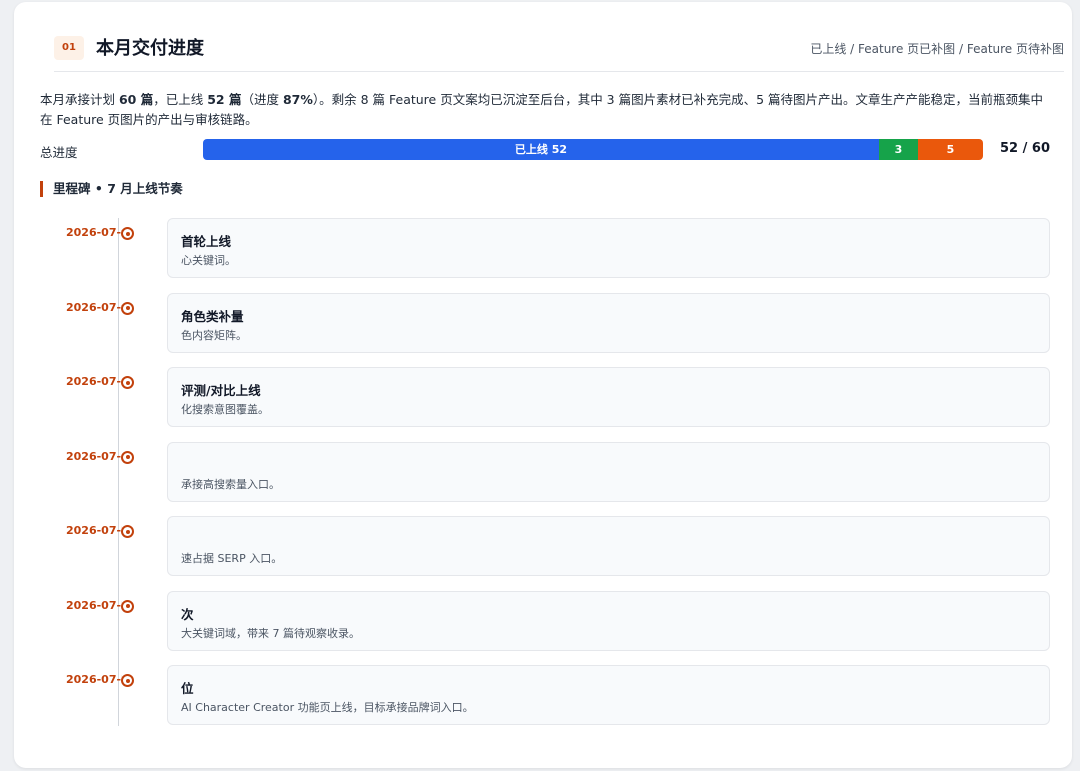 This screenshot has height=771, width=1080. I want to click on milestone-card: 角色类补量色内容矩阵。, so click(608, 322).